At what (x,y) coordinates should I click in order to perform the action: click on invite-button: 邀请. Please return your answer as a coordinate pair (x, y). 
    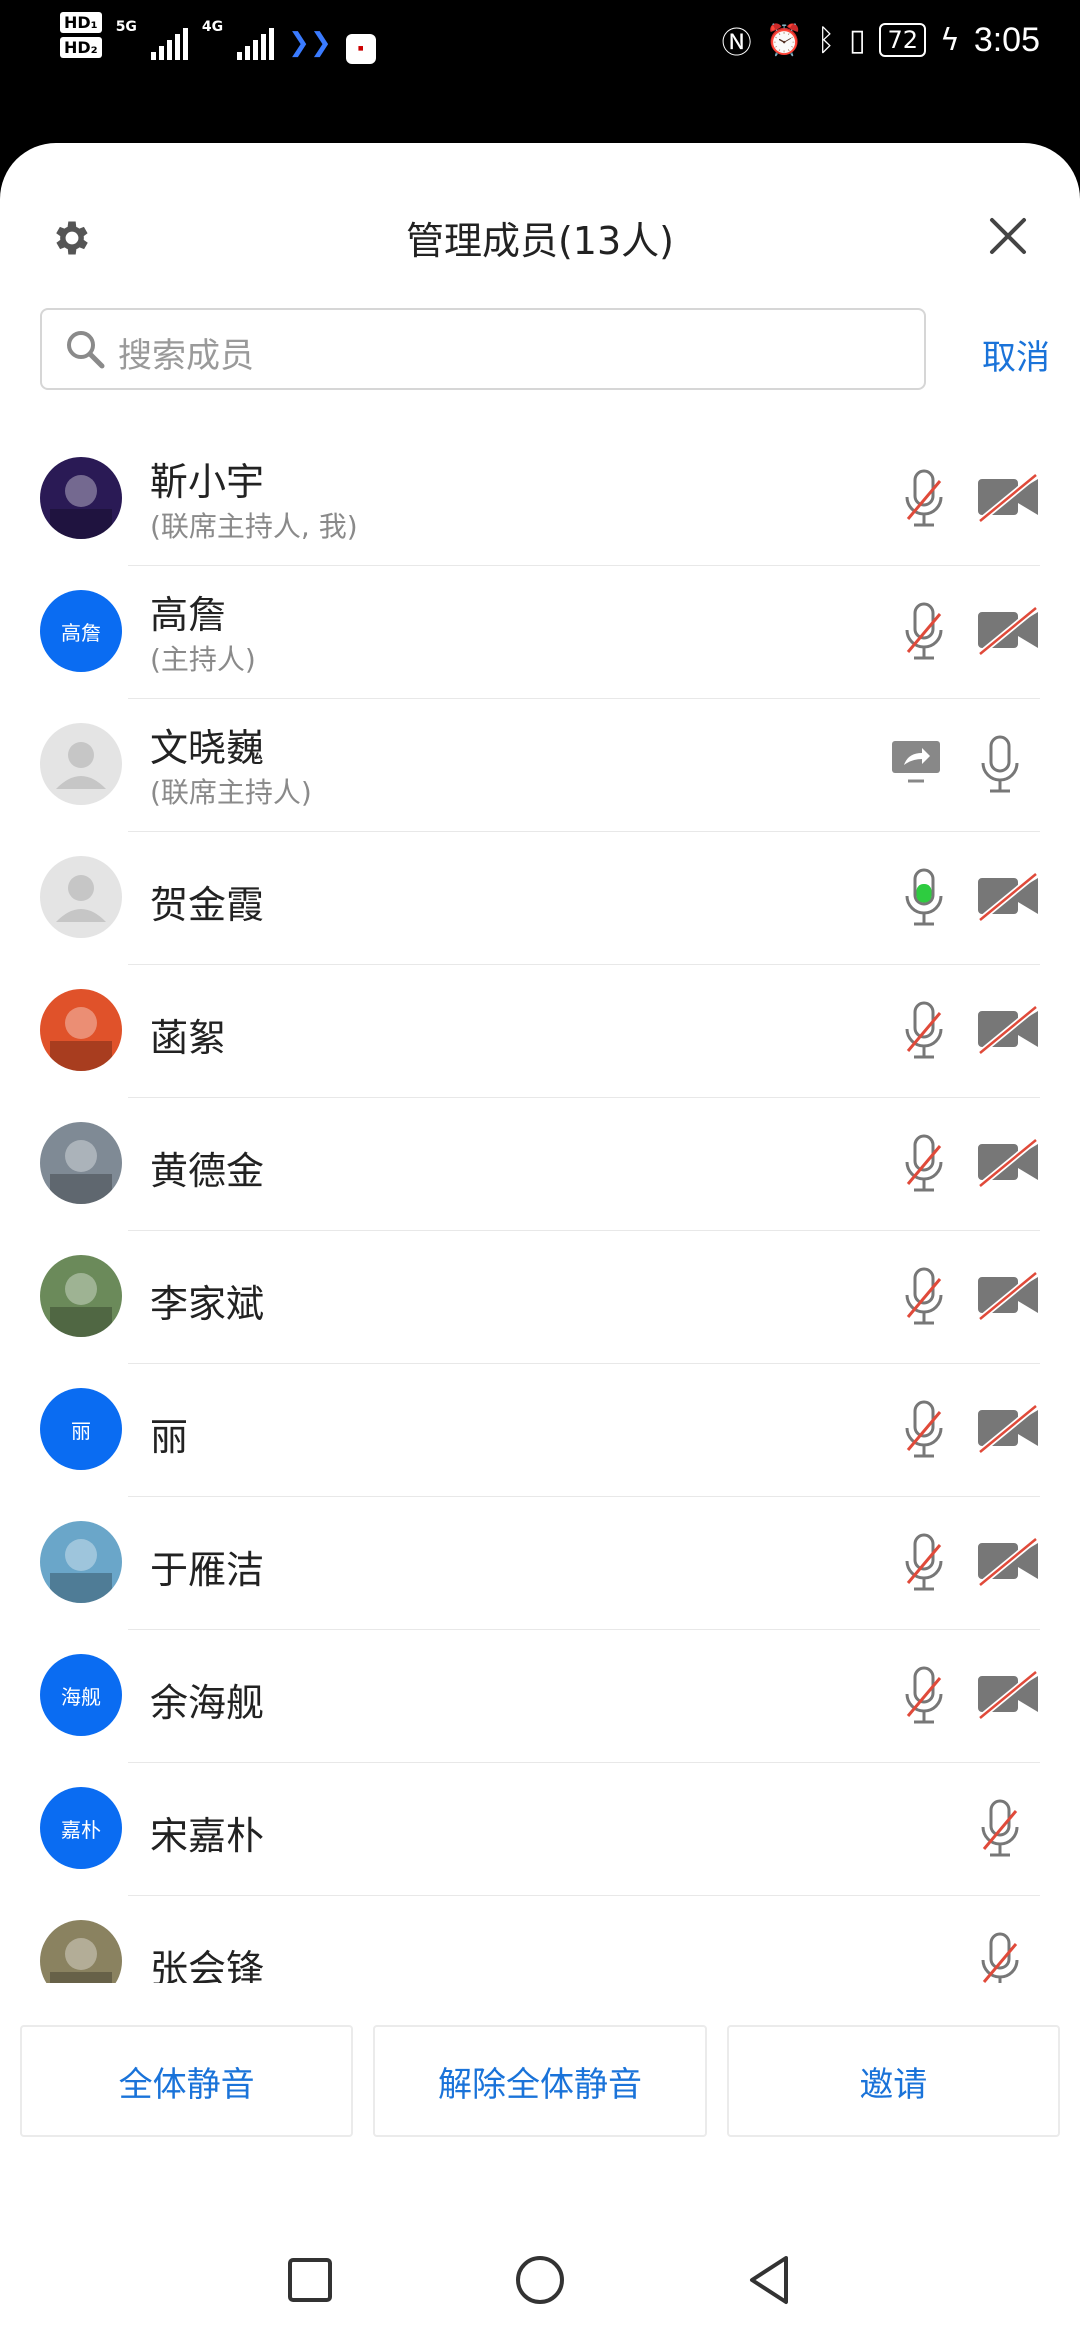
    Looking at the image, I should click on (893, 2081).